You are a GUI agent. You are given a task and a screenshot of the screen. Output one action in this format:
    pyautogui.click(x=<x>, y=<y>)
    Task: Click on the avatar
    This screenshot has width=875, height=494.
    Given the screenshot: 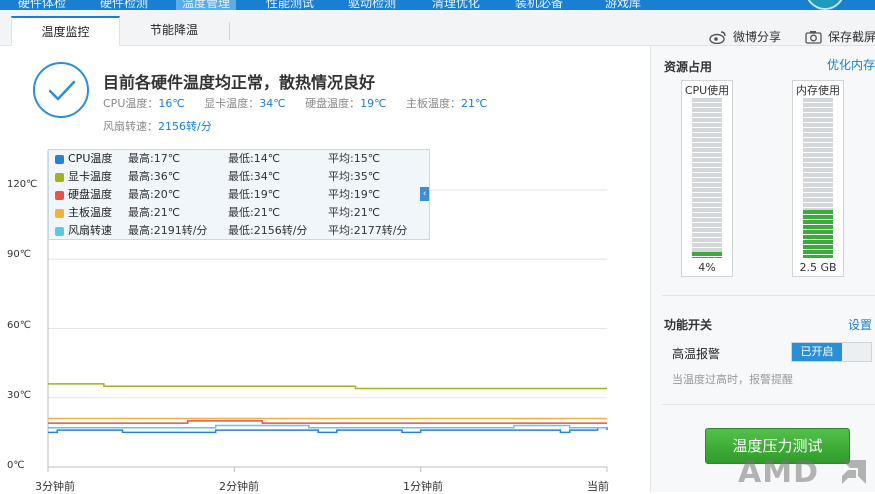 What is the action you would take?
    pyautogui.click(x=825, y=5)
    